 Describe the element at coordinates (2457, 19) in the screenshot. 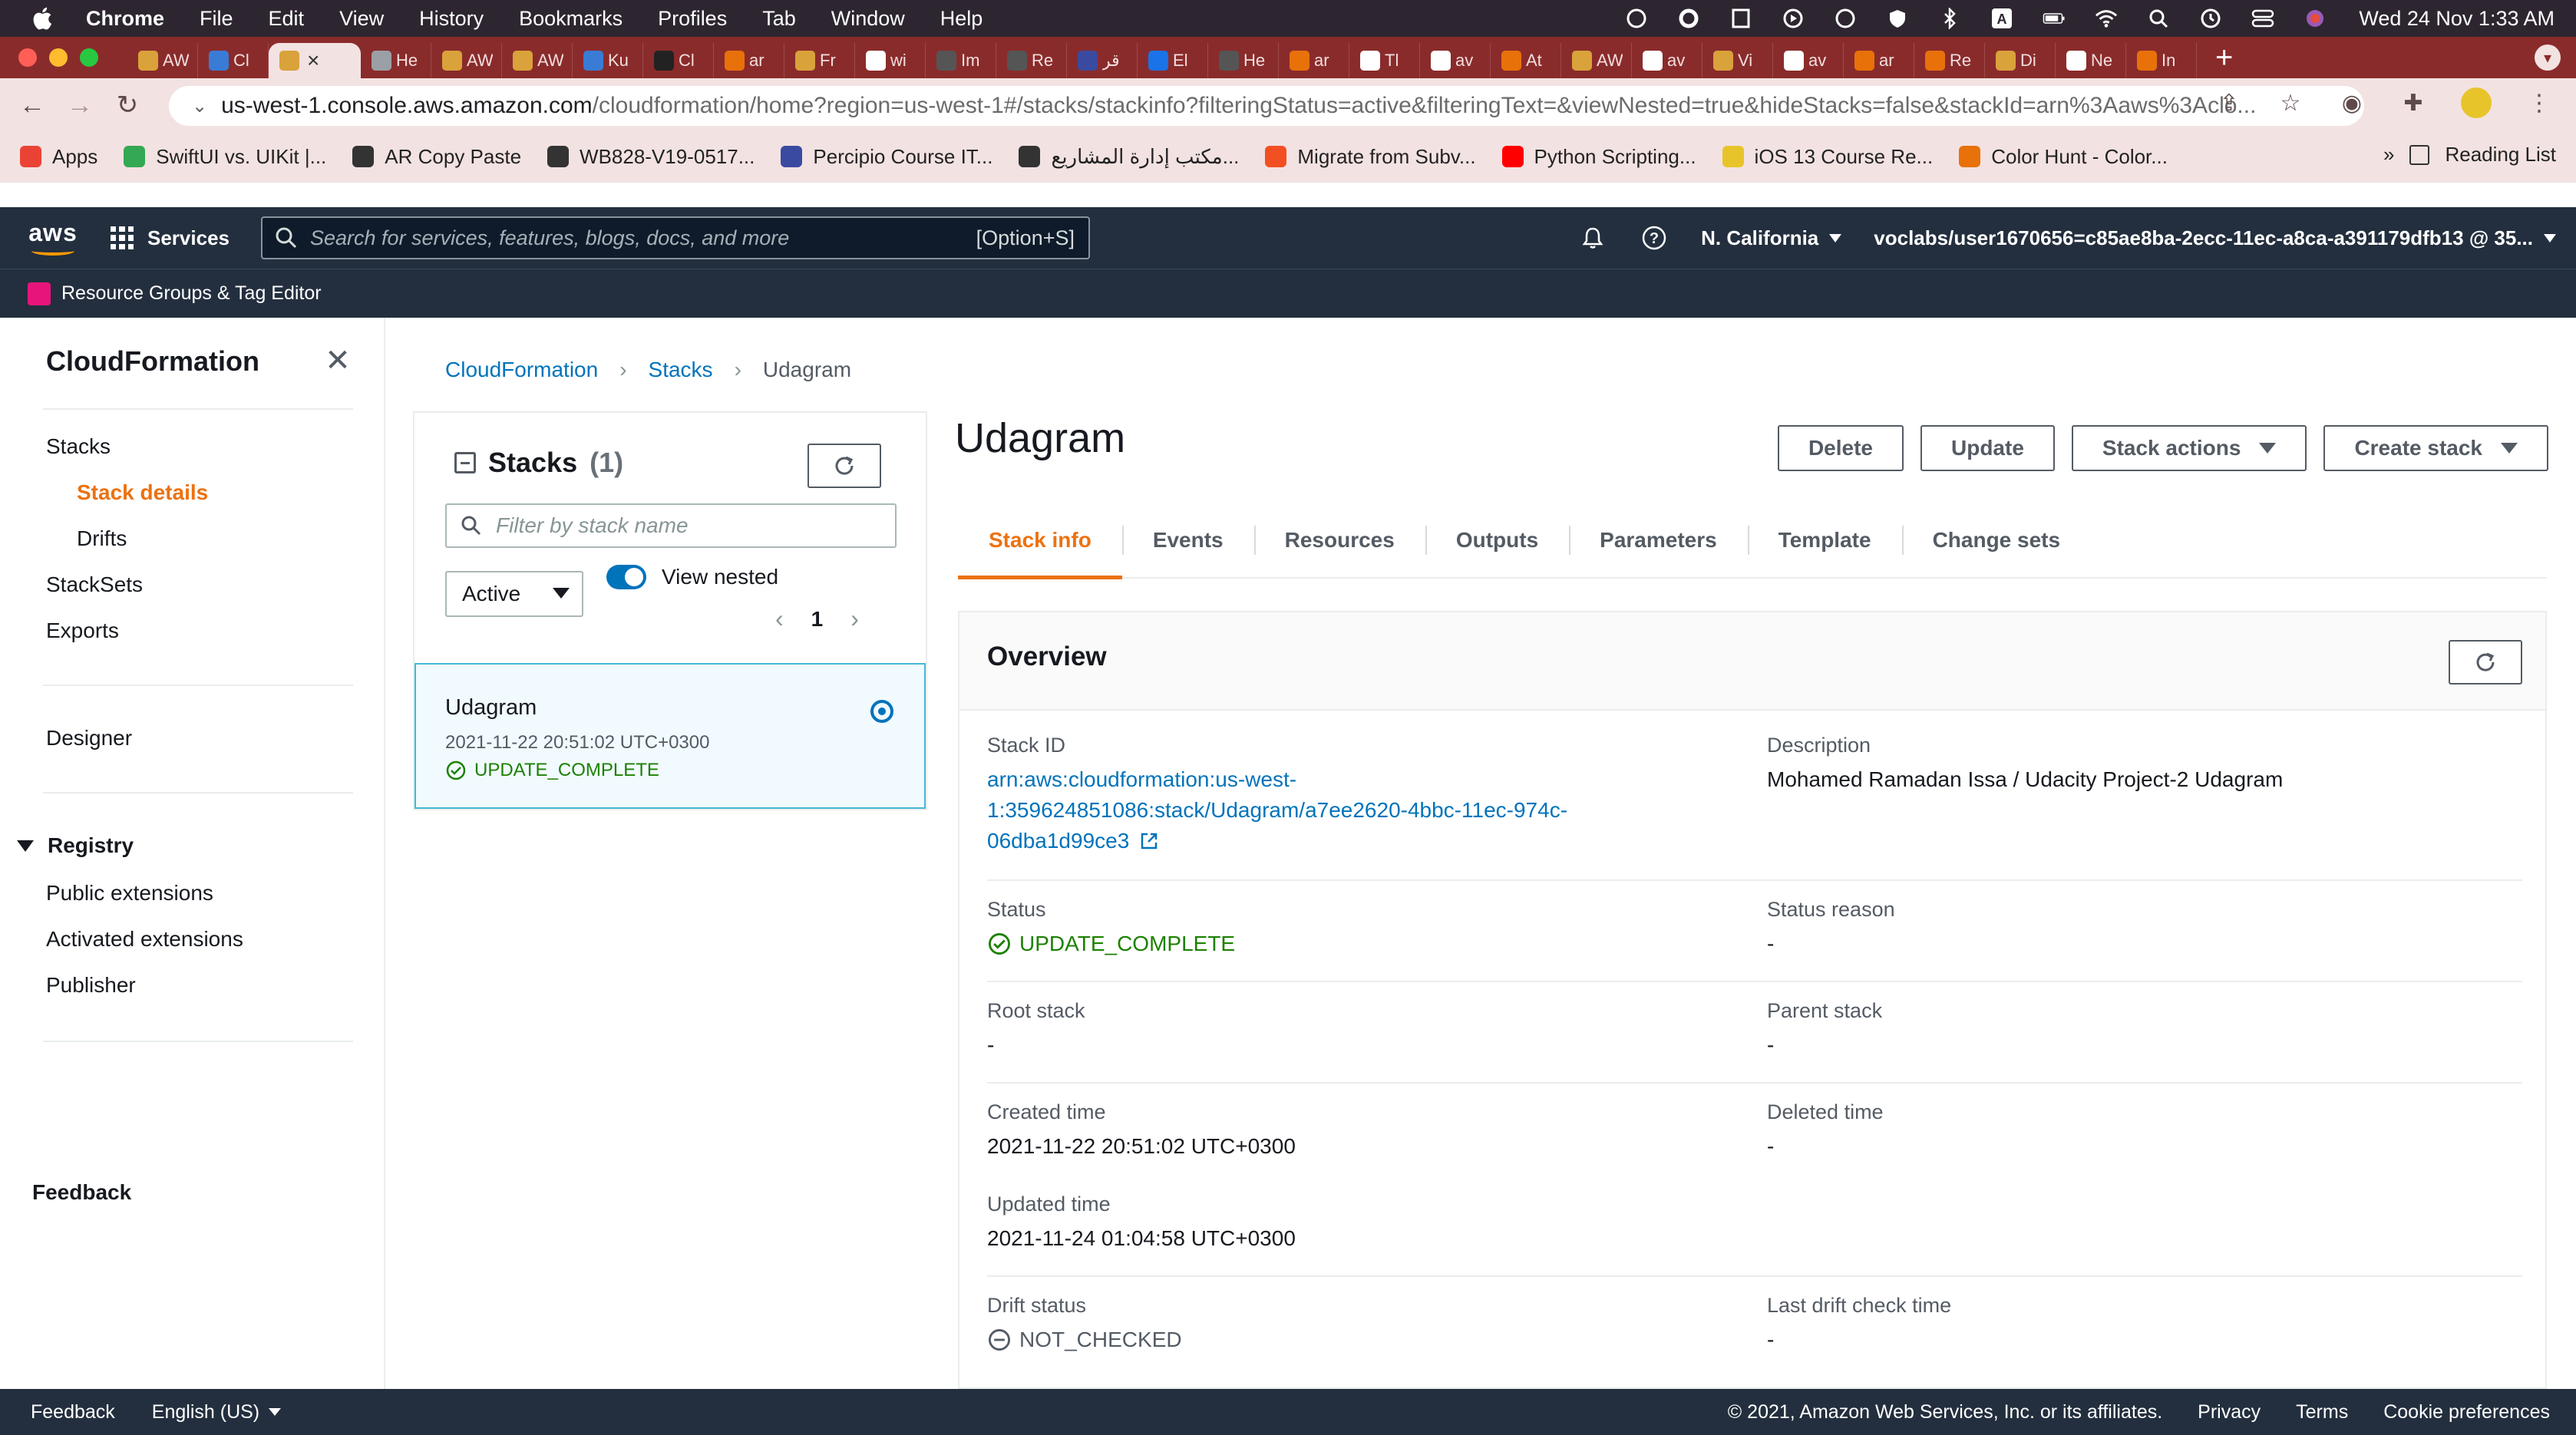

I see `menubar-clock: Wed 24 Nov 1:33 AM` at that location.